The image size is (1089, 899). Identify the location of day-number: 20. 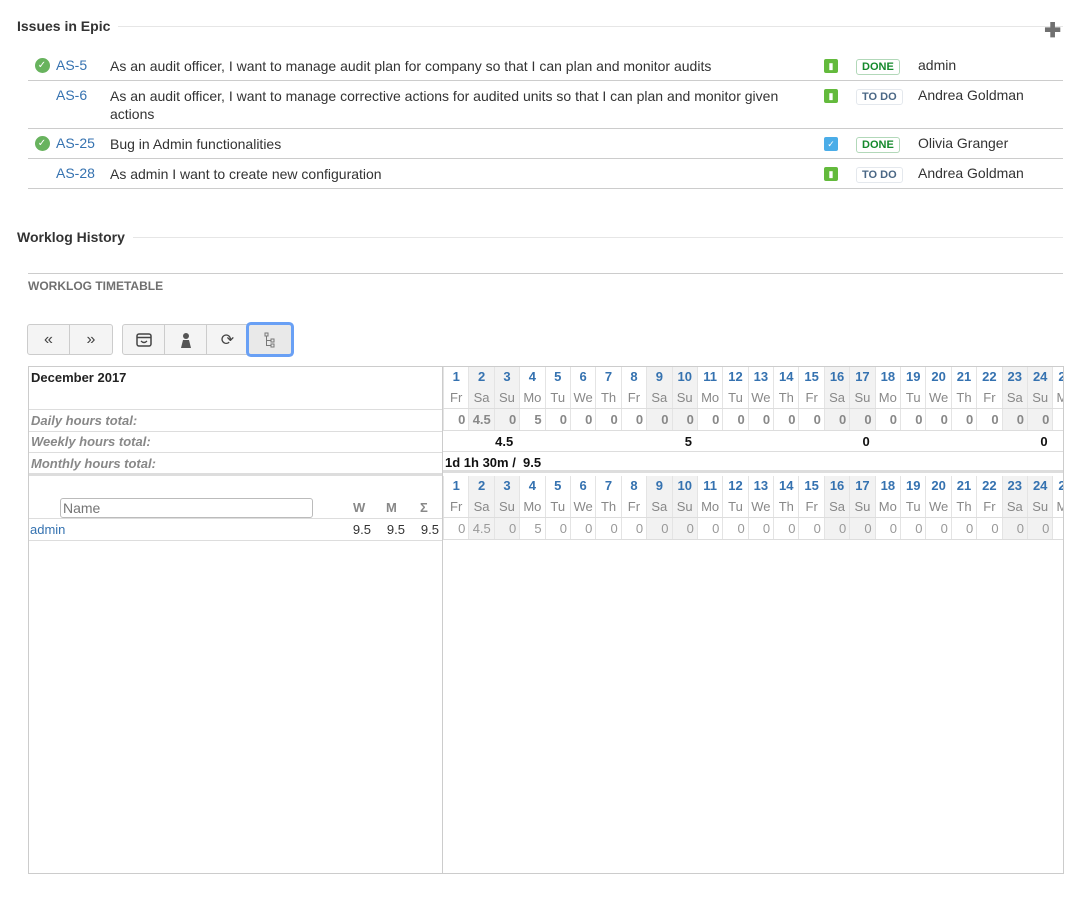
(937, 377).